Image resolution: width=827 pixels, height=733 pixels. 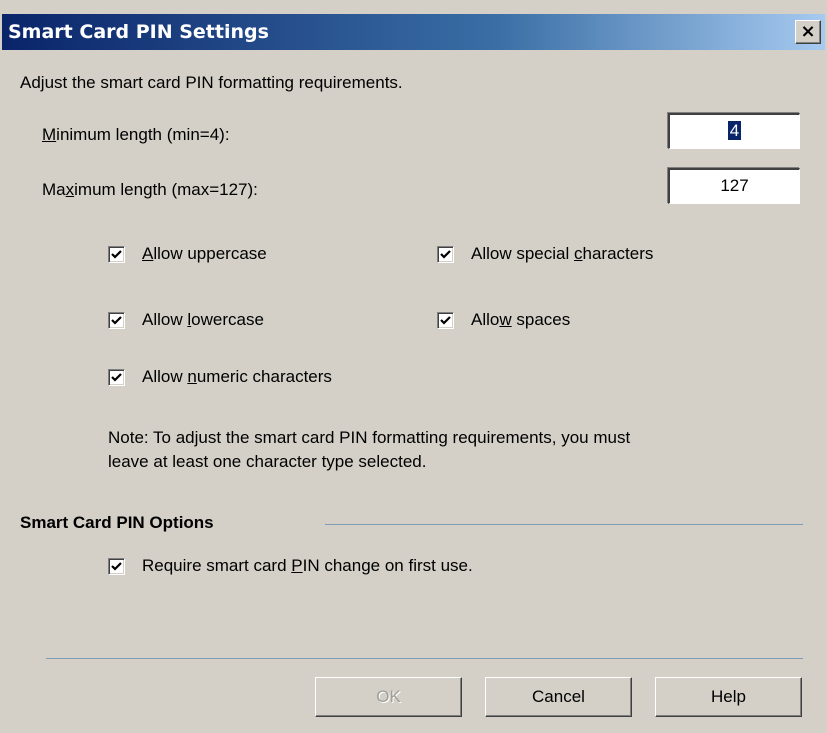 What do you see at coordinates (728, 697) in the screenshot?
I see `help-button: Help` at bounding box center [728, 697].